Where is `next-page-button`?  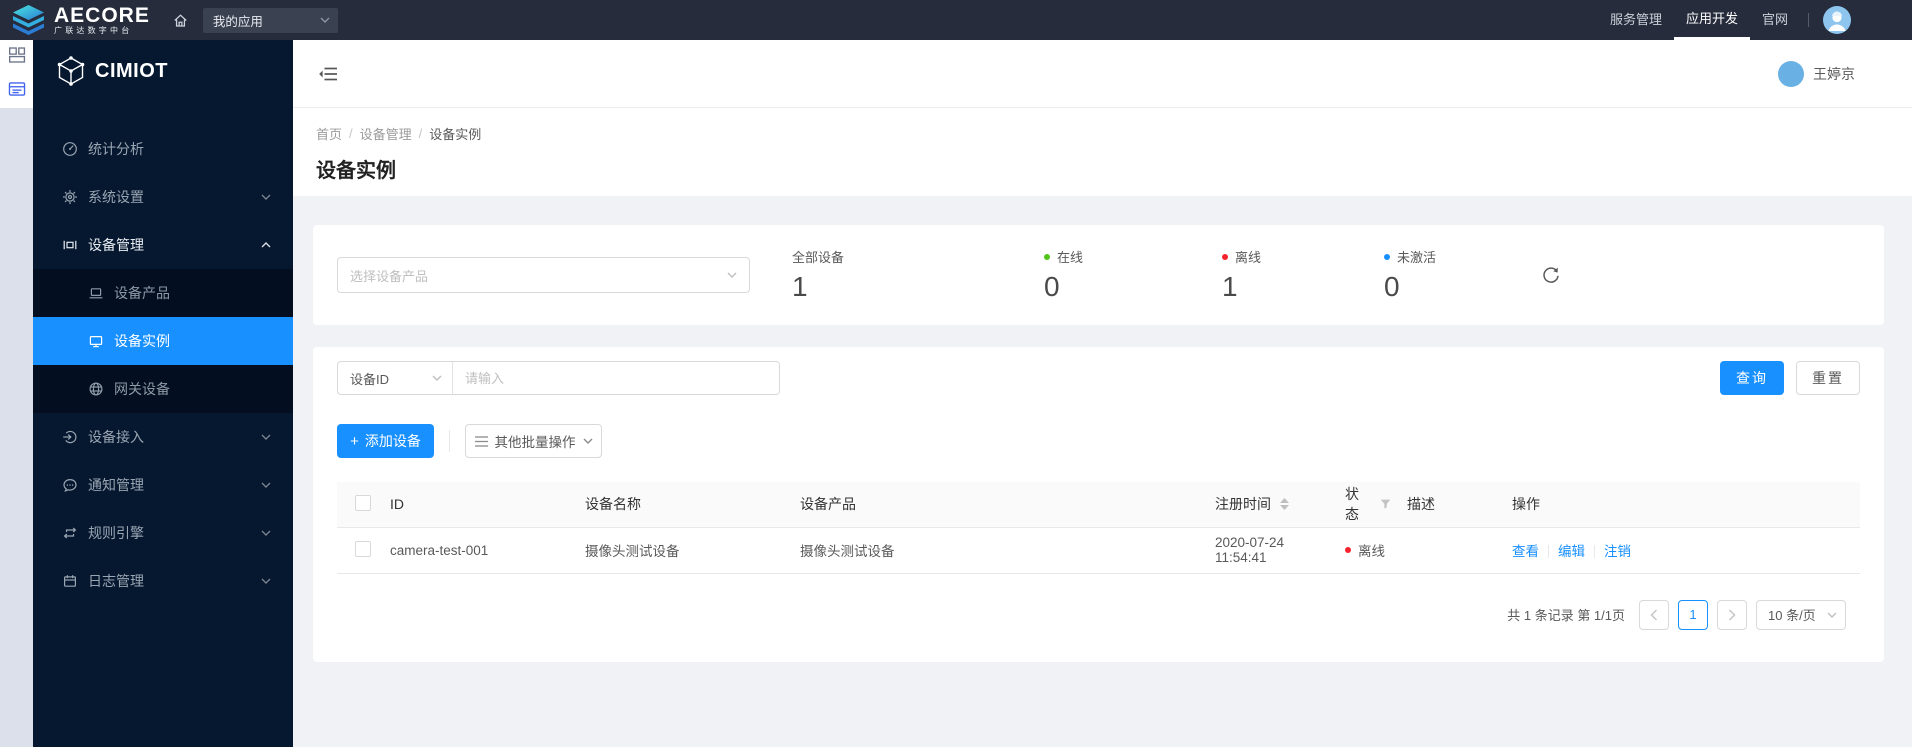
next-page-button is located at coordinates (1732, 614).